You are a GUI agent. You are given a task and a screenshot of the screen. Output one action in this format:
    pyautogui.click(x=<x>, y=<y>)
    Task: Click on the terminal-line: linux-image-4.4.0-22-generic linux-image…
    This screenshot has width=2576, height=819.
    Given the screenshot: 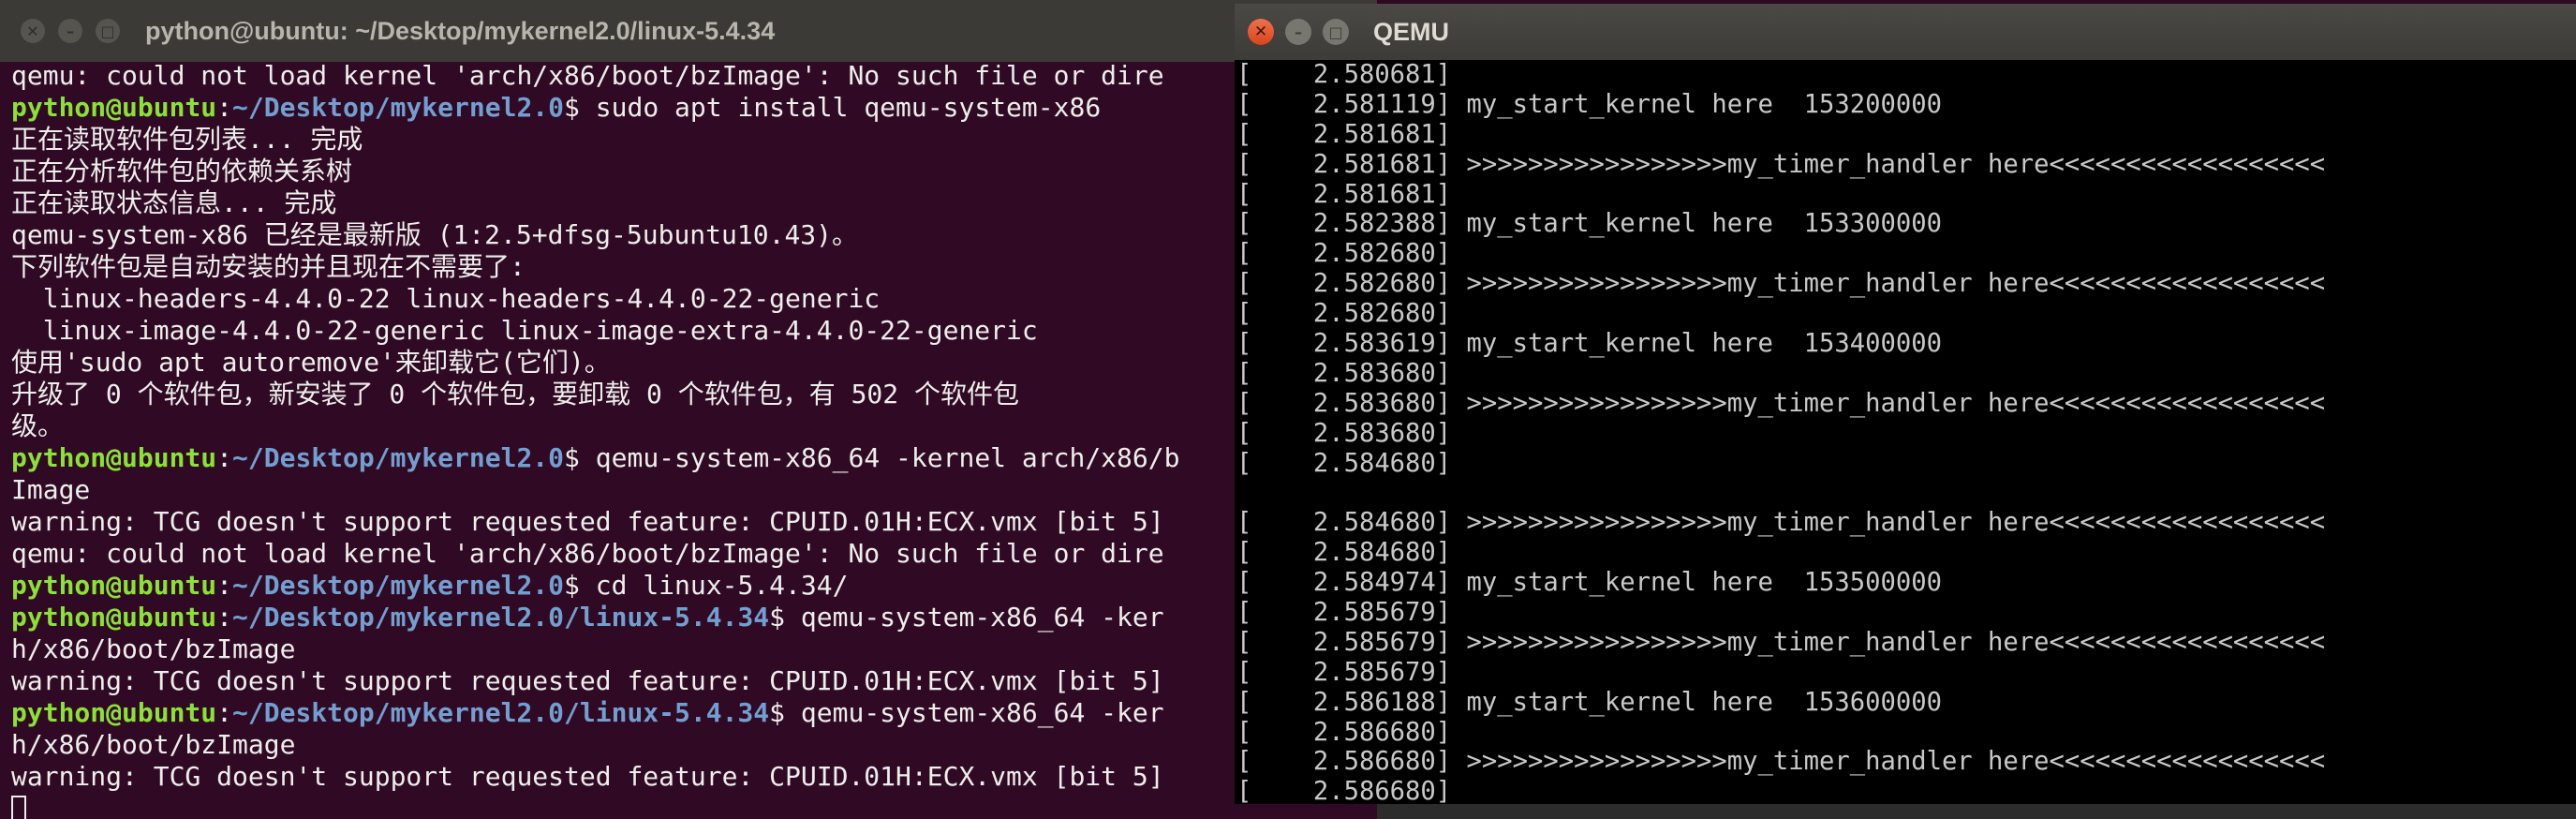 What is the action you would take?
    pyautogui.click(x=525, y=330)
    